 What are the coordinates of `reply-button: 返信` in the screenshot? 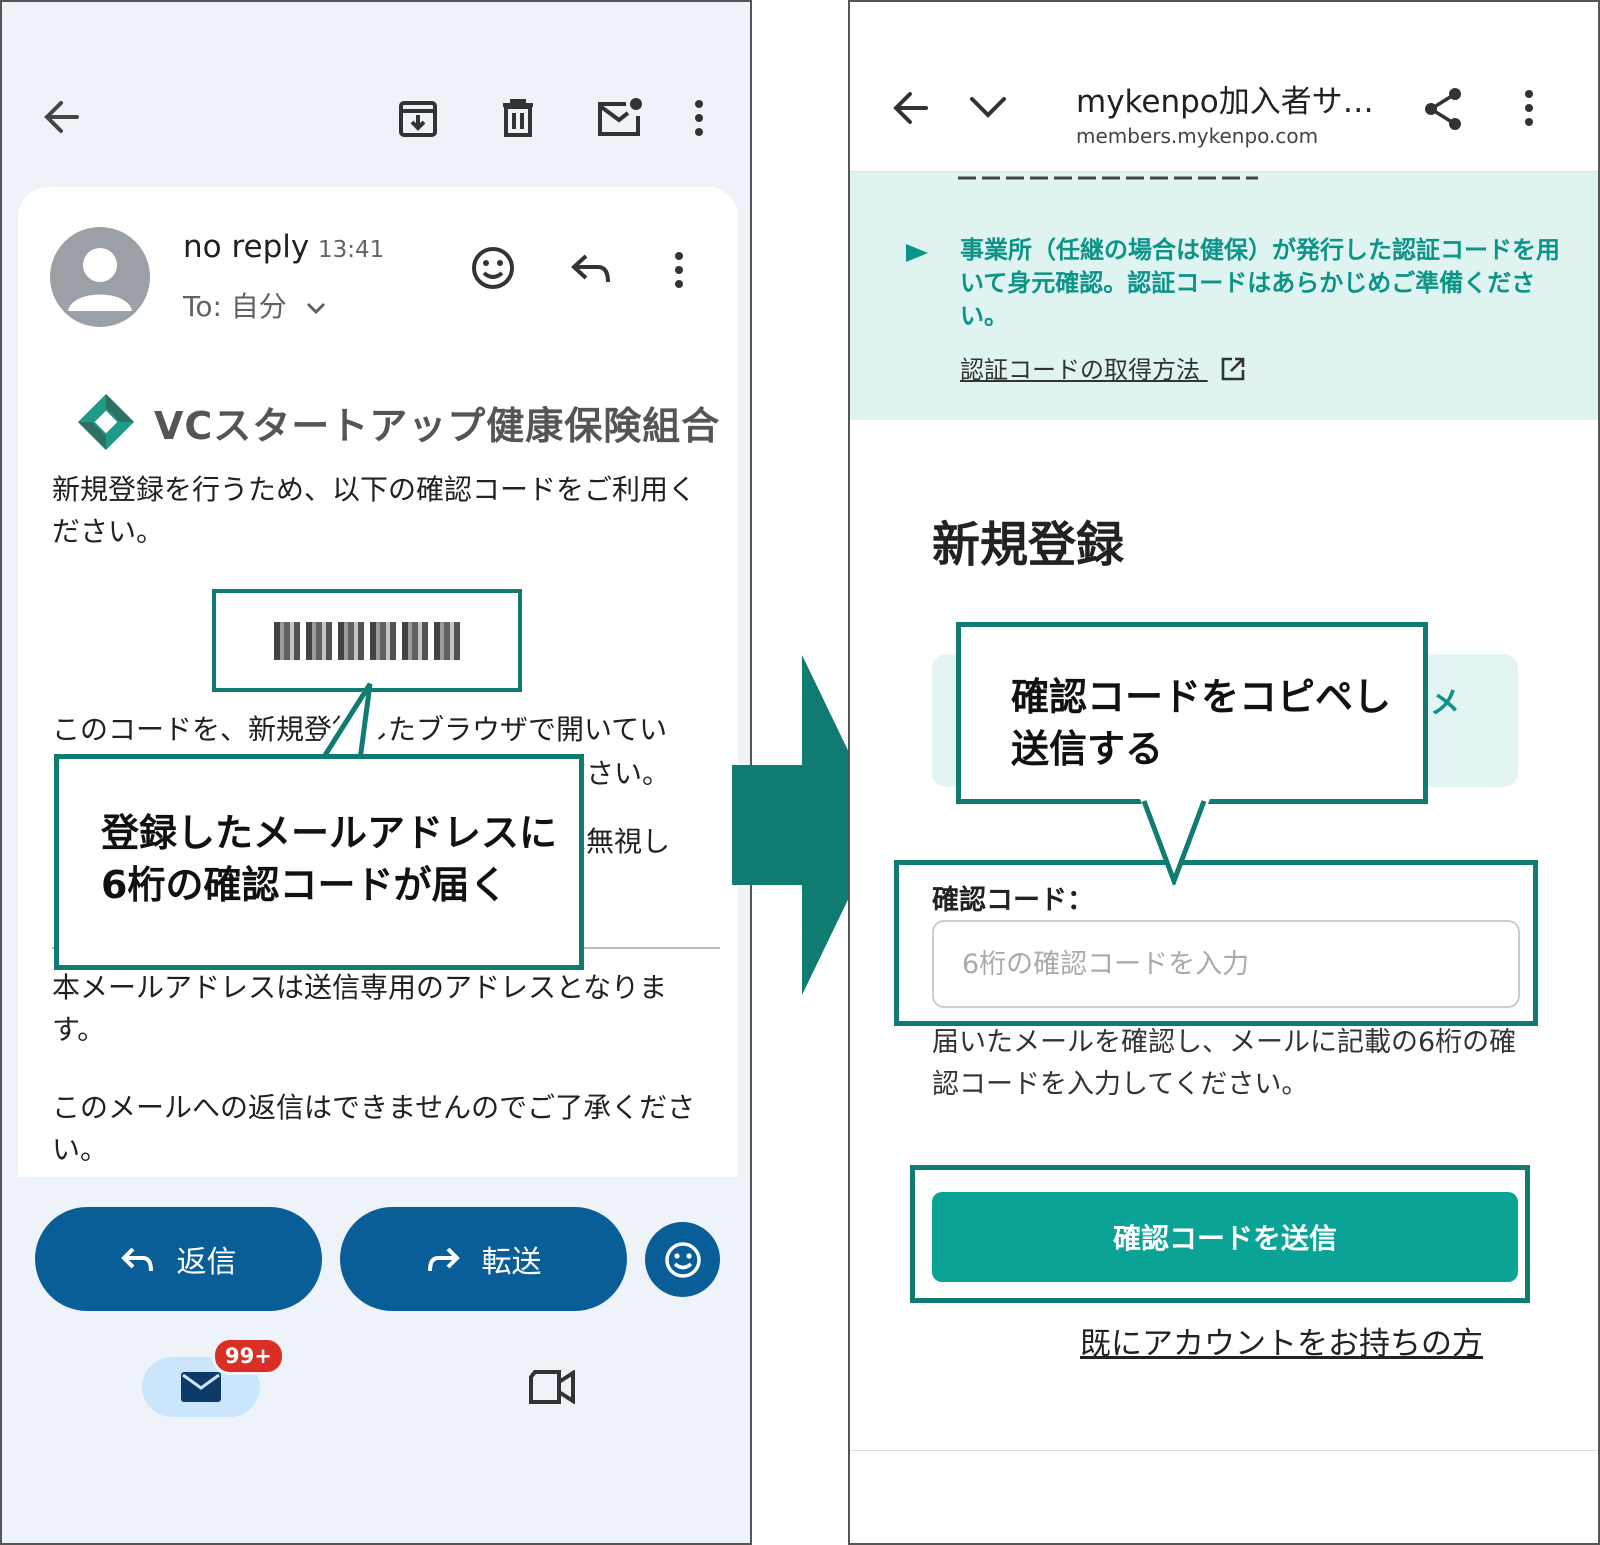 It's located at (178, 1259).